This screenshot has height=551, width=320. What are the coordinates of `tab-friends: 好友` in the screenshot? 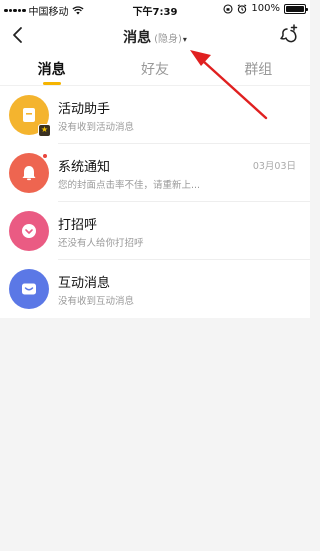 It's located at (154, 68).